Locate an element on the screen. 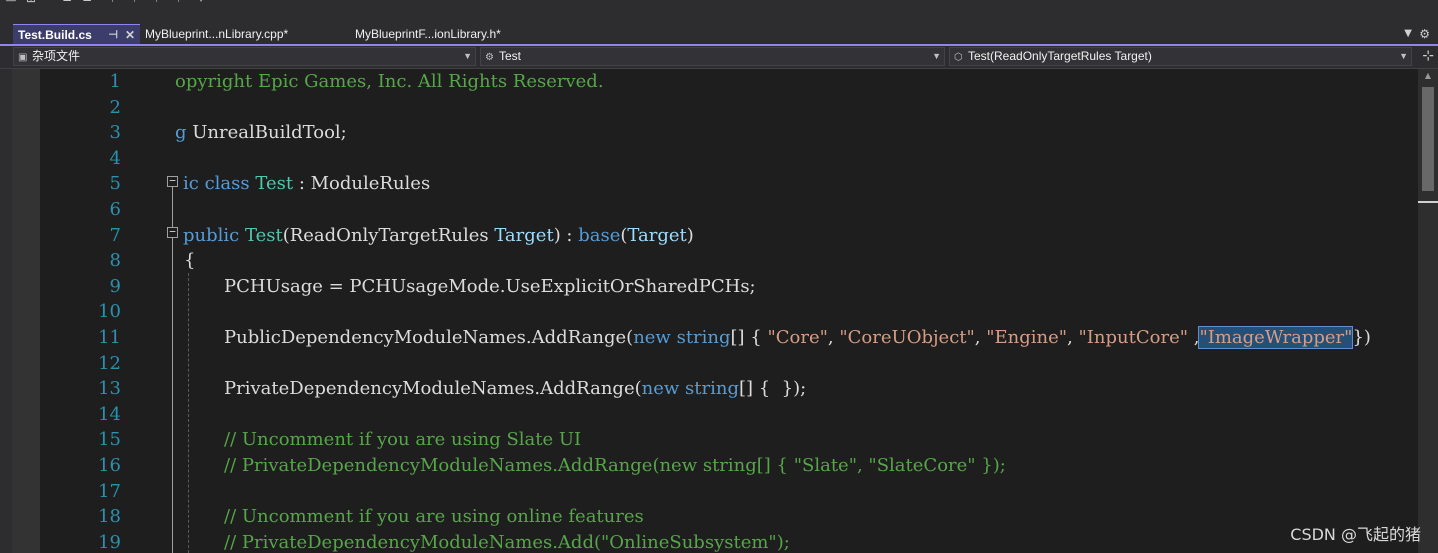 Image resolution: width=1438 pixels, height=553 pixels. scroll-up-icon: ▲ is located at coordinates (1428, 76).